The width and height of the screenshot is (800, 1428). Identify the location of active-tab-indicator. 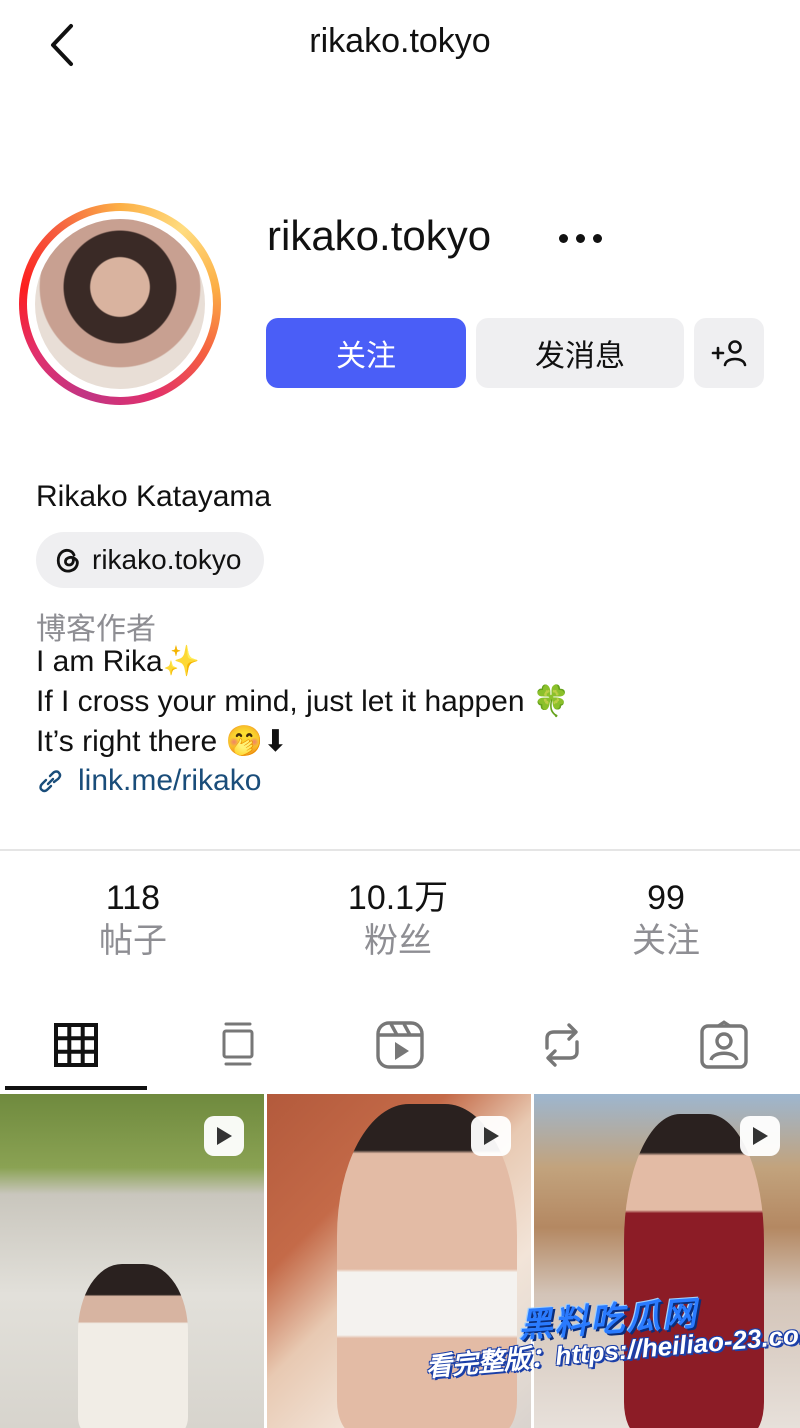
(76, 1088).